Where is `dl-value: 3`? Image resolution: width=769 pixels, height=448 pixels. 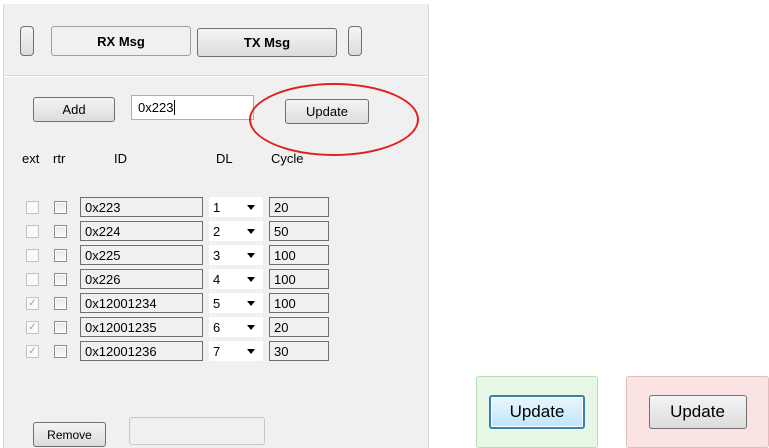 dl-value: 3 is located at coordinates (217, 255).